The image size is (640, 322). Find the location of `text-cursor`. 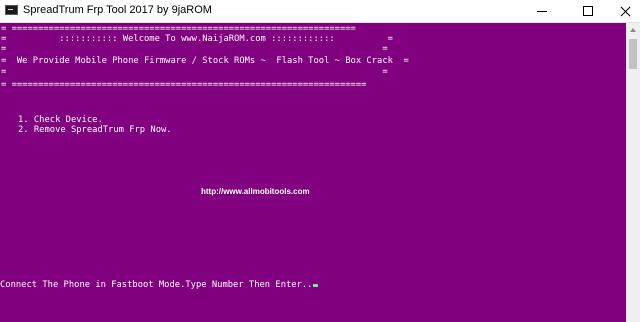

text-cursor is located at coordinates (316, 285).